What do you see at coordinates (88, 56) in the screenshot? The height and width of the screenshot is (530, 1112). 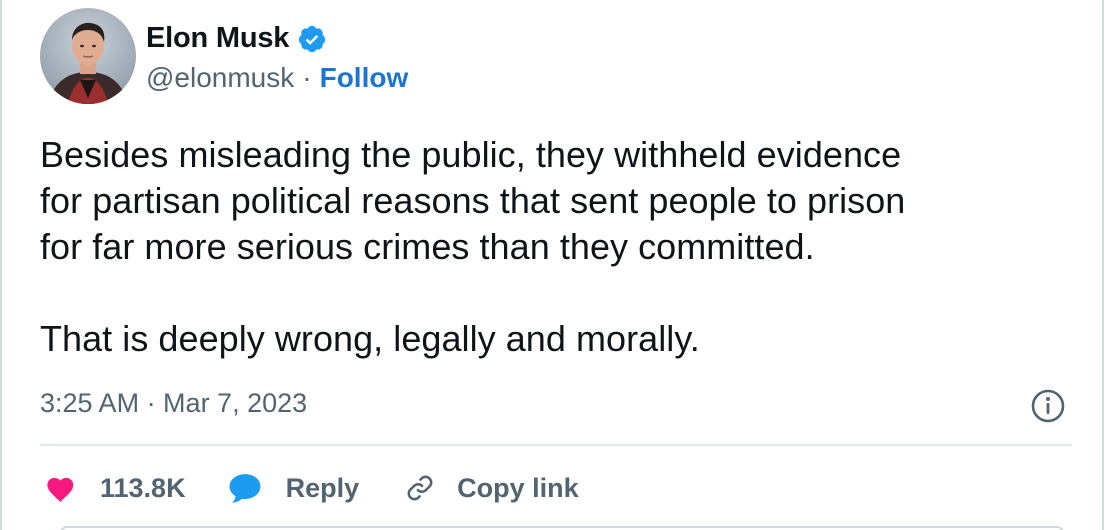 I see `avatar` at bounding box center [88, 56].